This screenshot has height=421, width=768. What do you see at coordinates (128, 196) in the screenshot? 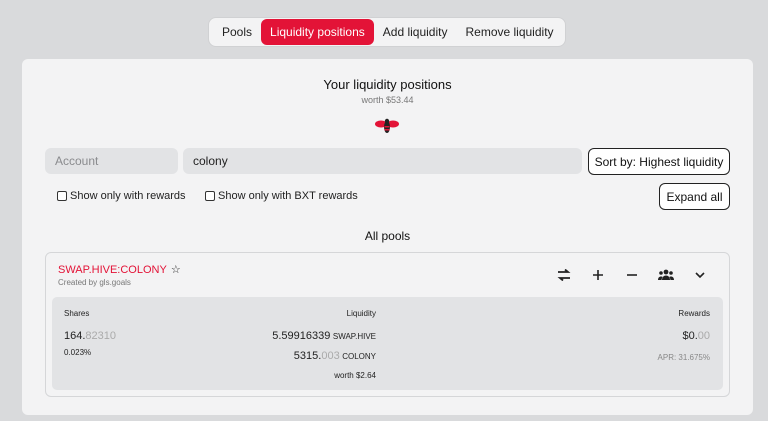
I see `rewards-checkbox-label: Show only with rewards` at bounding box center [128, 196].